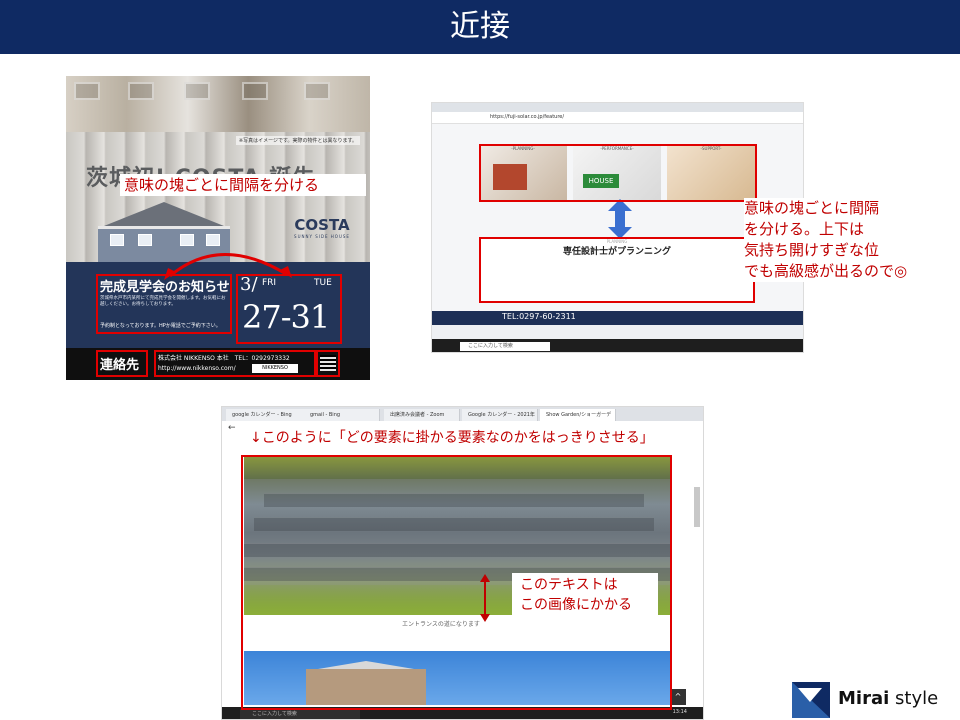 Image resolution: width=960 pixels, height=720 pixels. I want to click on scroll-to-top-icon: ^, so click(678, 697).